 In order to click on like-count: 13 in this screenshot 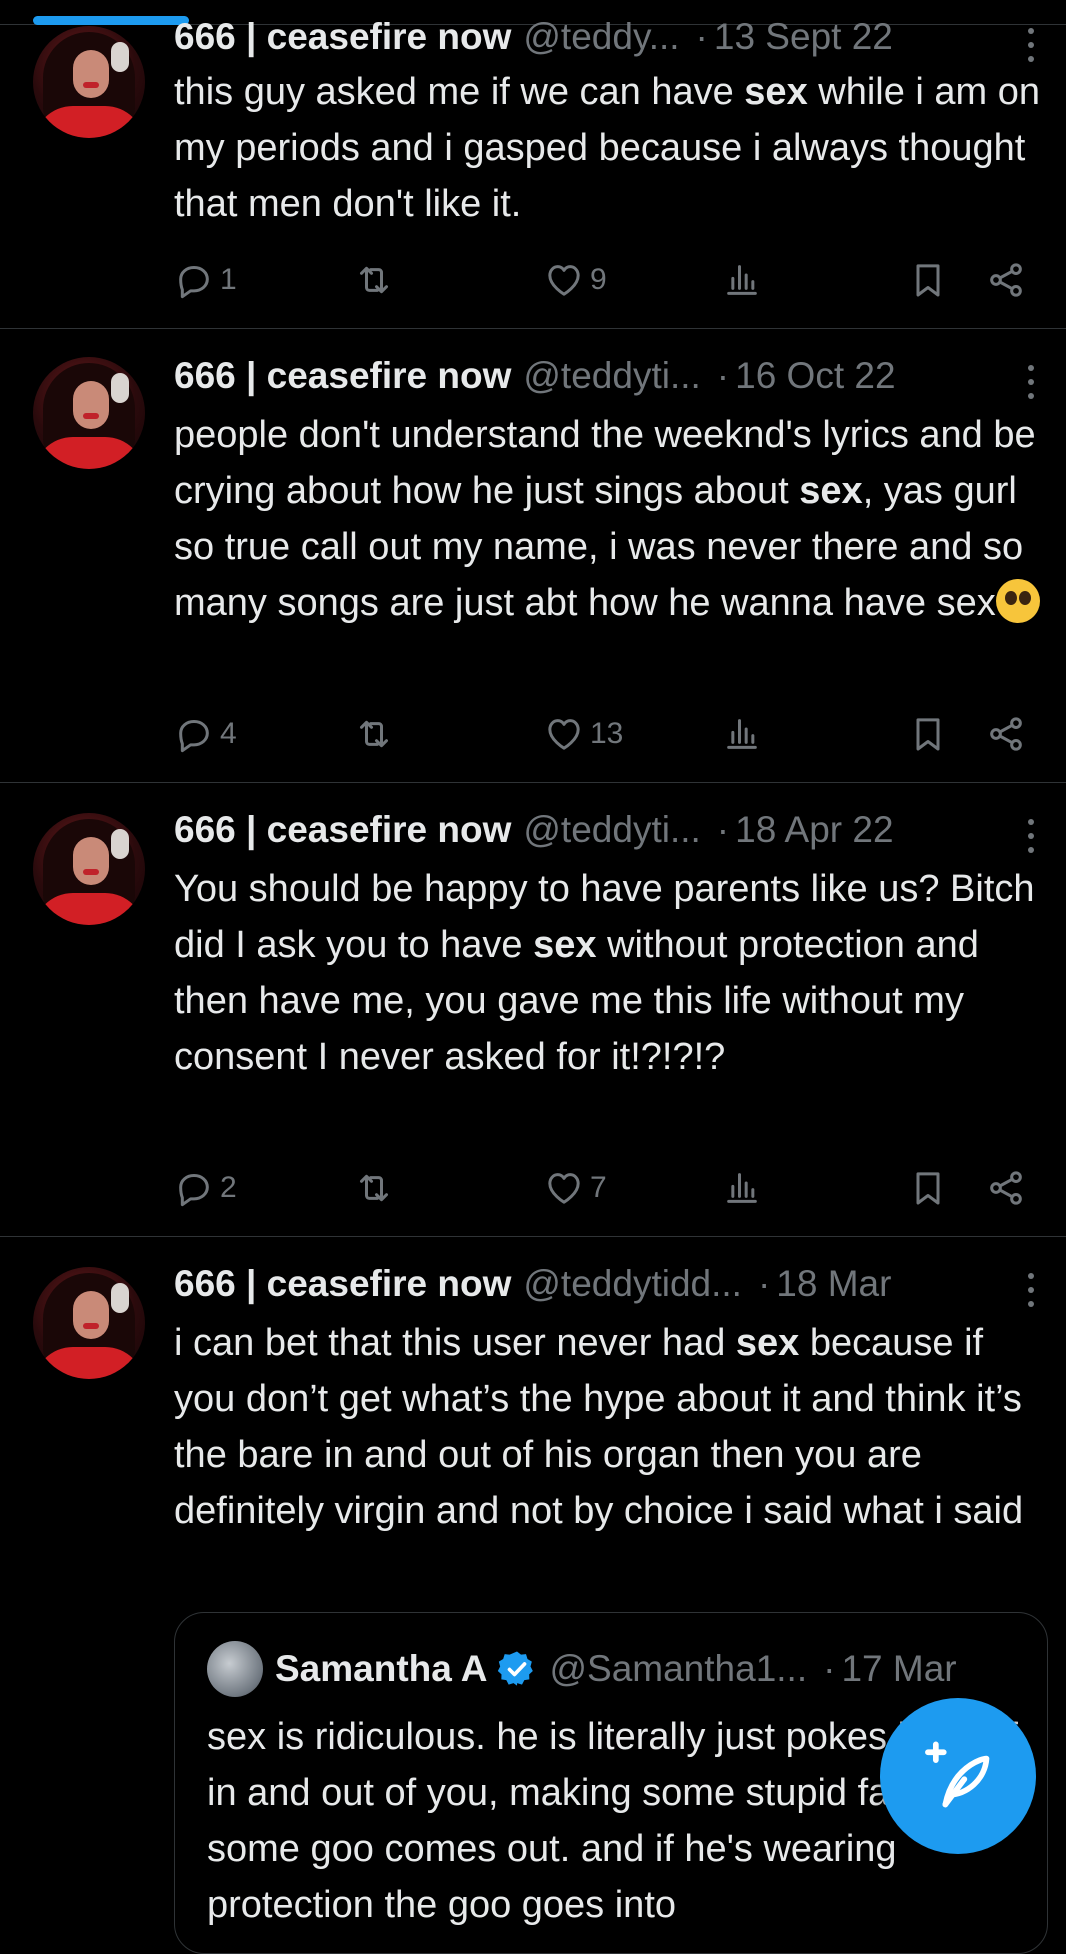, I will do `click(607, 733)`.